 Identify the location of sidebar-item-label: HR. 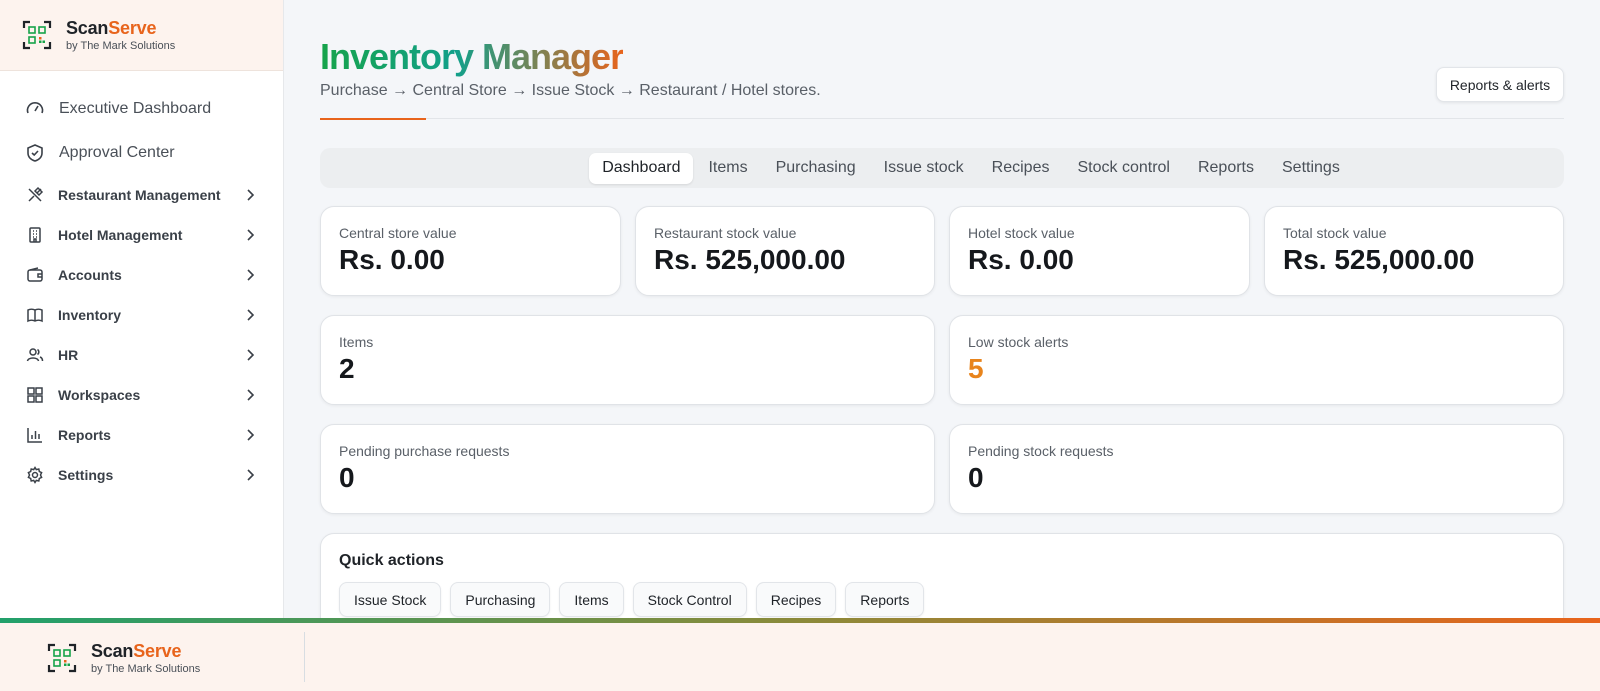
(68, 355).